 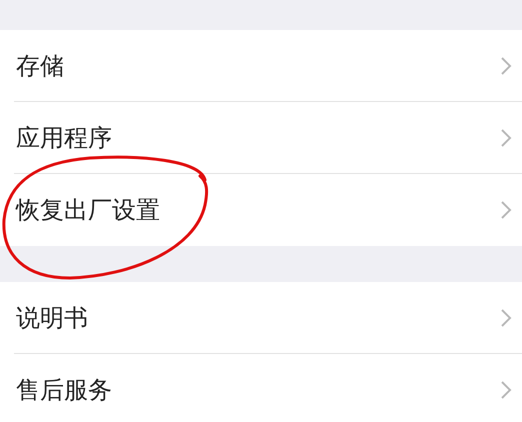 What do you see at coordinates (88, 210) in the screenshot?
I see `row-label: 恢复出厂设置` at bounding box center [88, 210].